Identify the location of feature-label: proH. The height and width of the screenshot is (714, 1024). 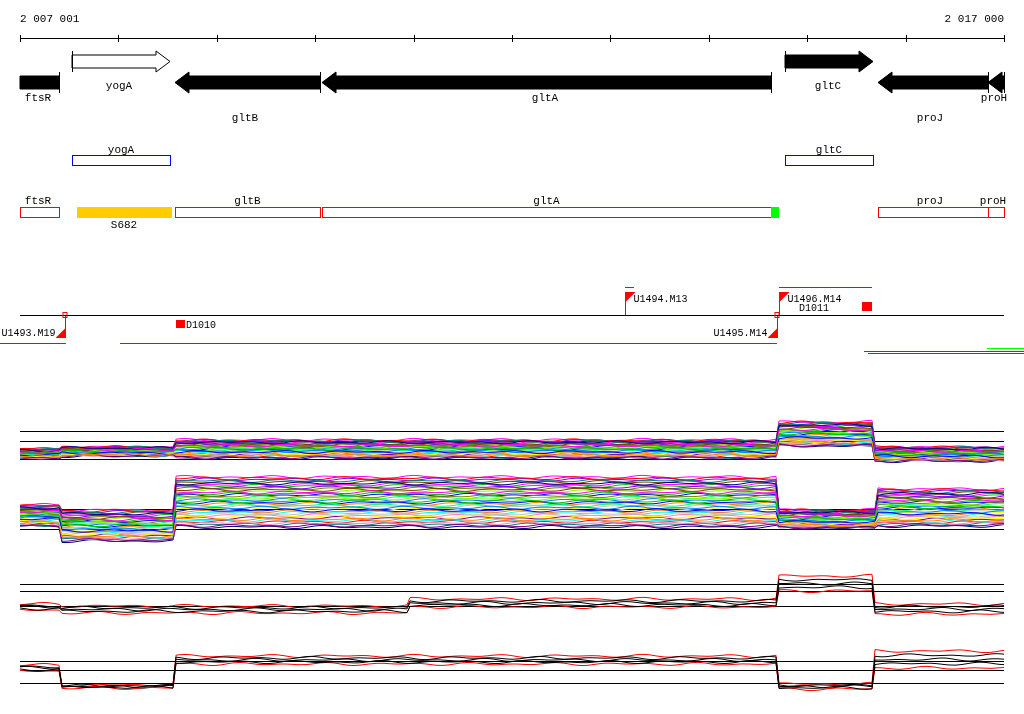
(993, 201).